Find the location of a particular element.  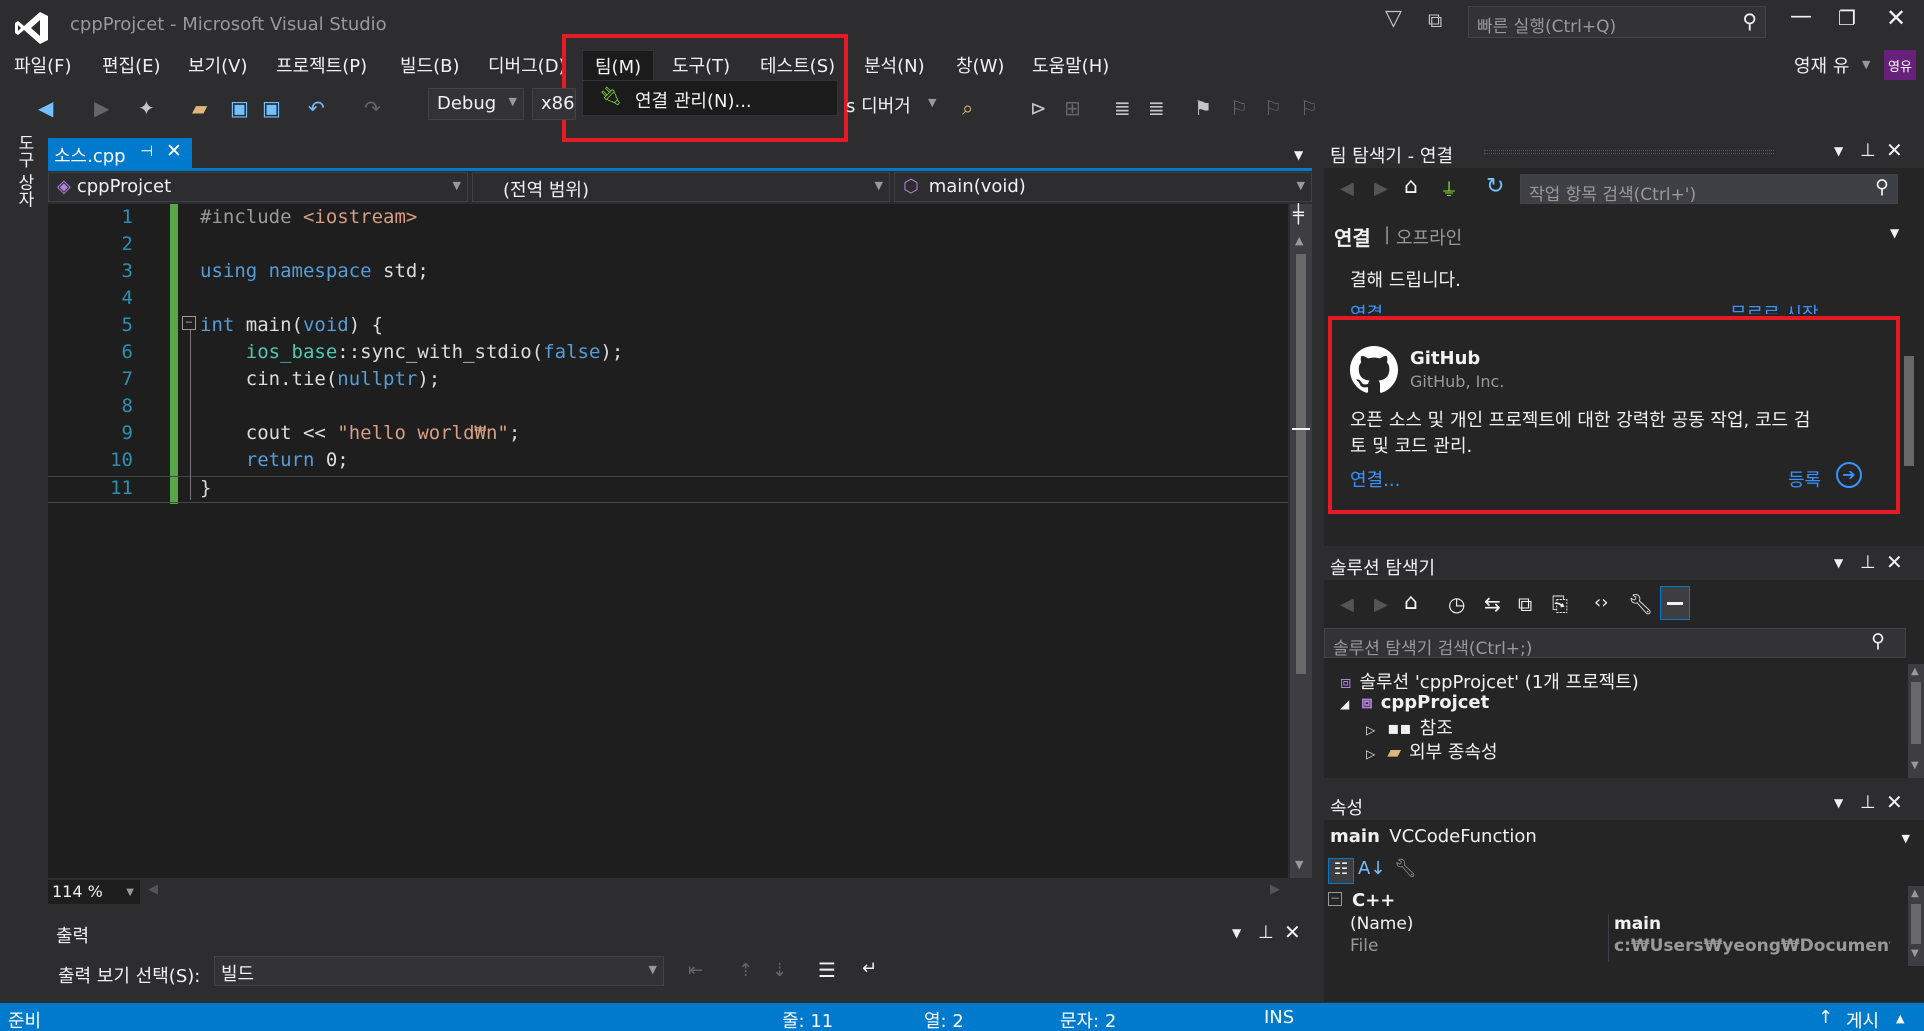

tab-overflow-icon: ▼ is located at coordinates (1298, 155).